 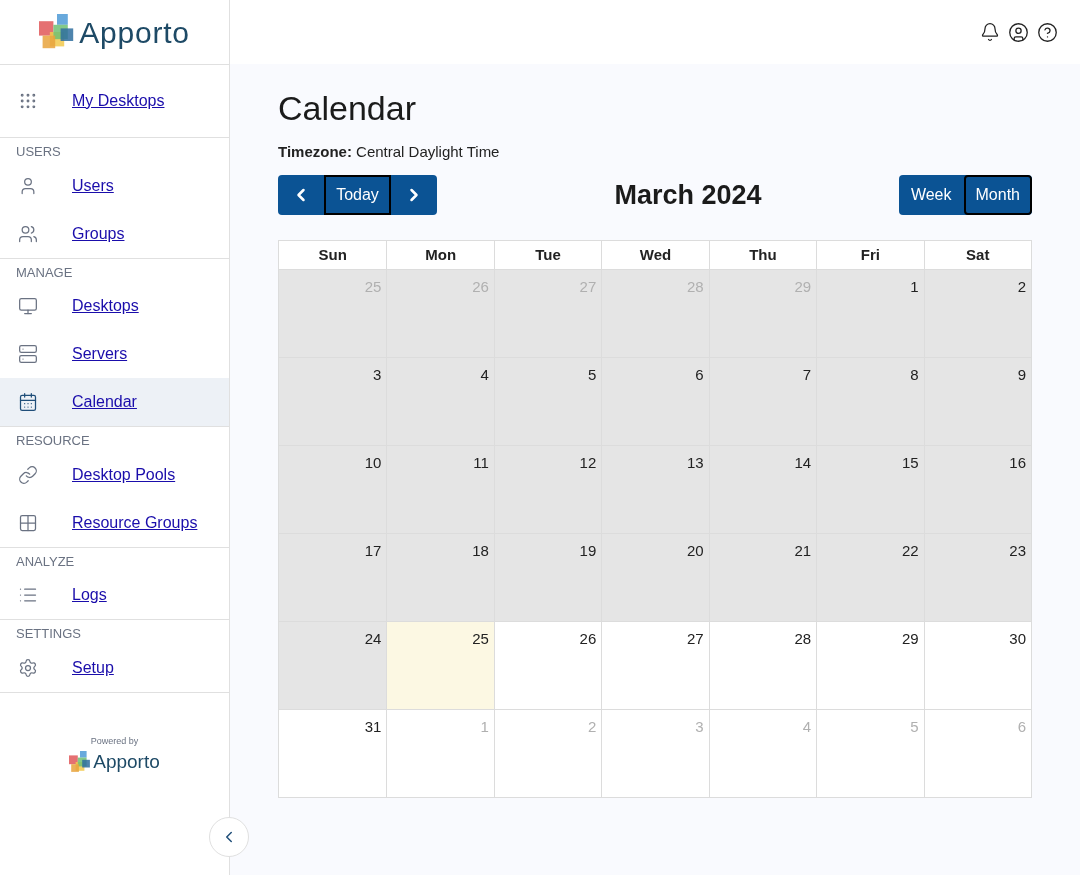 What do you see at coordinates (28, 101) in the screenshot?
I see `dot-grid-icon` at bounding box center [28, 101].